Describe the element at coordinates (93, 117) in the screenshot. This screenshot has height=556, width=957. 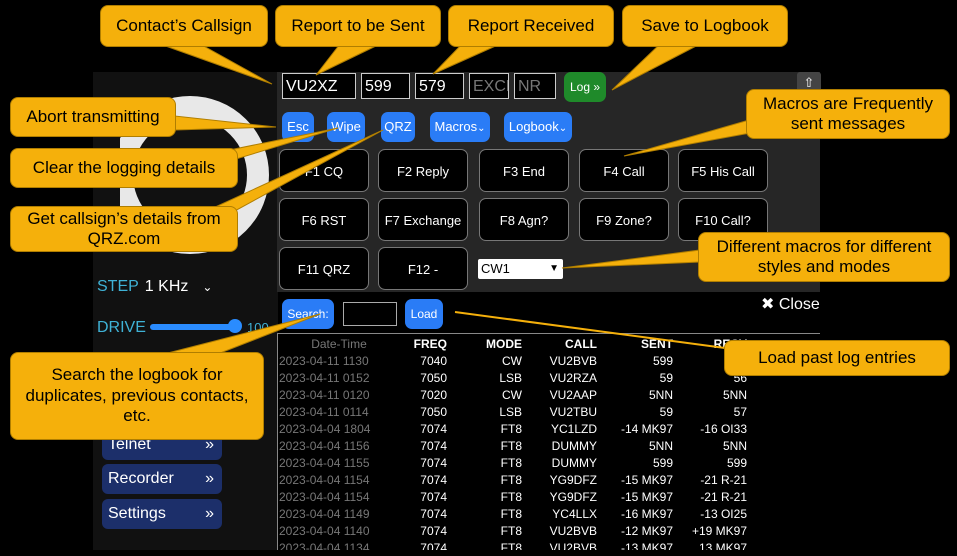
I see `callout-abort: Abort transmitting` at that location.